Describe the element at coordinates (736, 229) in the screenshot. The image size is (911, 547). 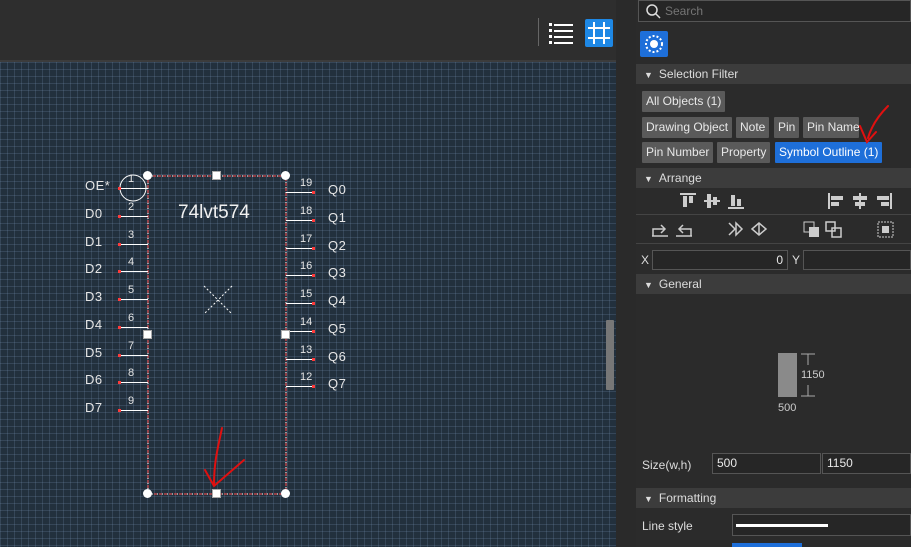
I see `flip-horizontal-button` at that location.